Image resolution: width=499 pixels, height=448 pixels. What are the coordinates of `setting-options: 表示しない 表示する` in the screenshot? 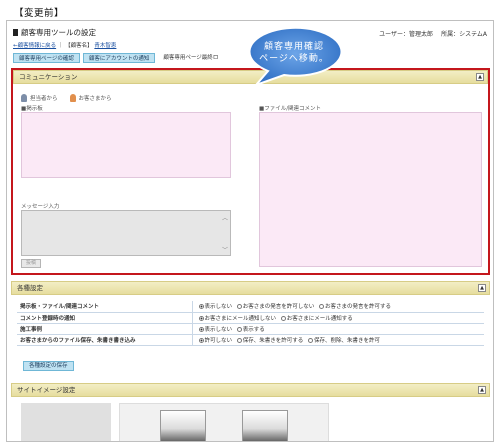 It's located at (337, 329).